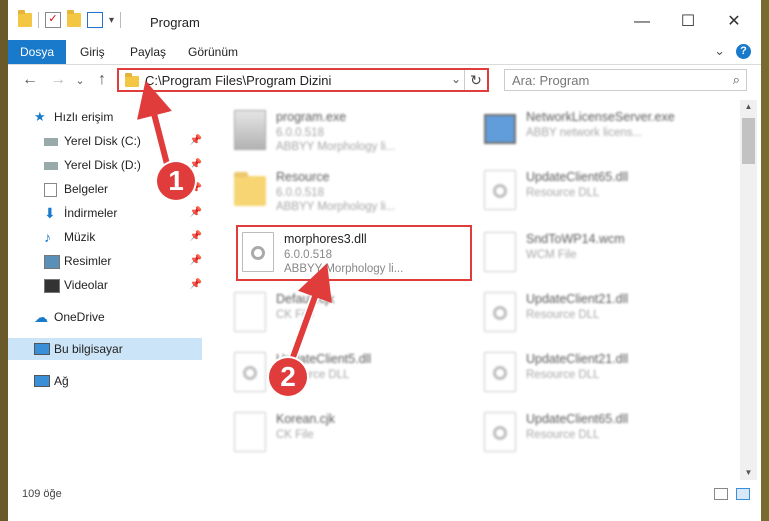 This screenshot has width=769, height=521. I want to click on step-2-badge: 2, so click(288, 377).